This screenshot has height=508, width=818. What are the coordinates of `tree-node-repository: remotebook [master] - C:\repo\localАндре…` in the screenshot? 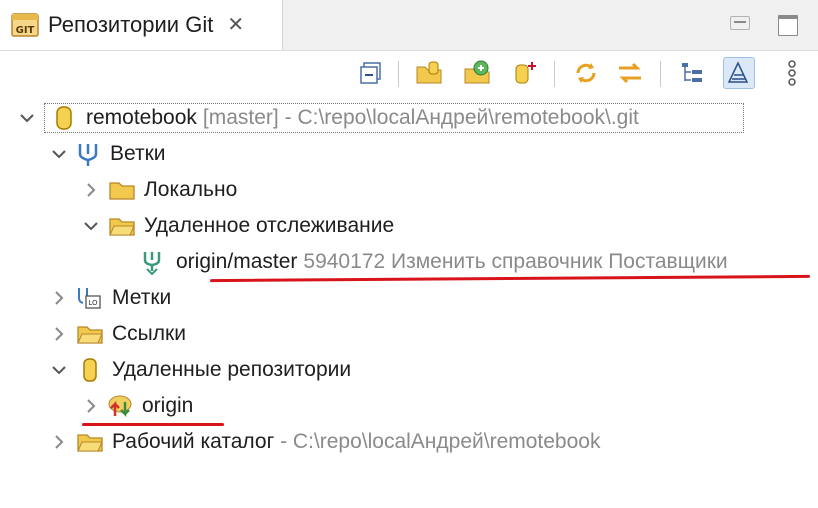 It's located at (328, 118).